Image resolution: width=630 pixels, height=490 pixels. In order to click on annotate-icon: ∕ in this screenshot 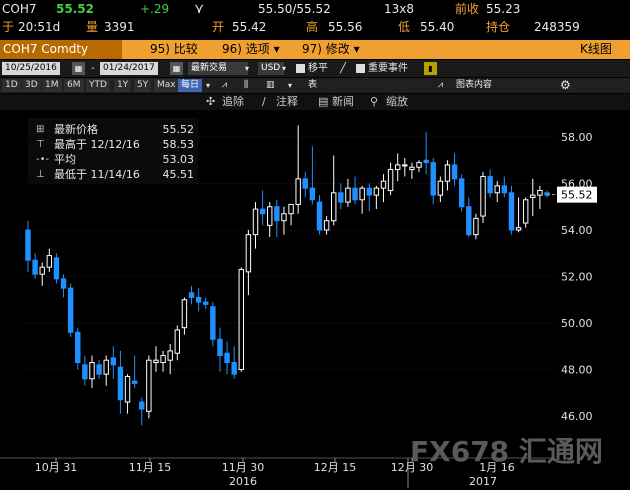, I will do `click(264, 102)`.